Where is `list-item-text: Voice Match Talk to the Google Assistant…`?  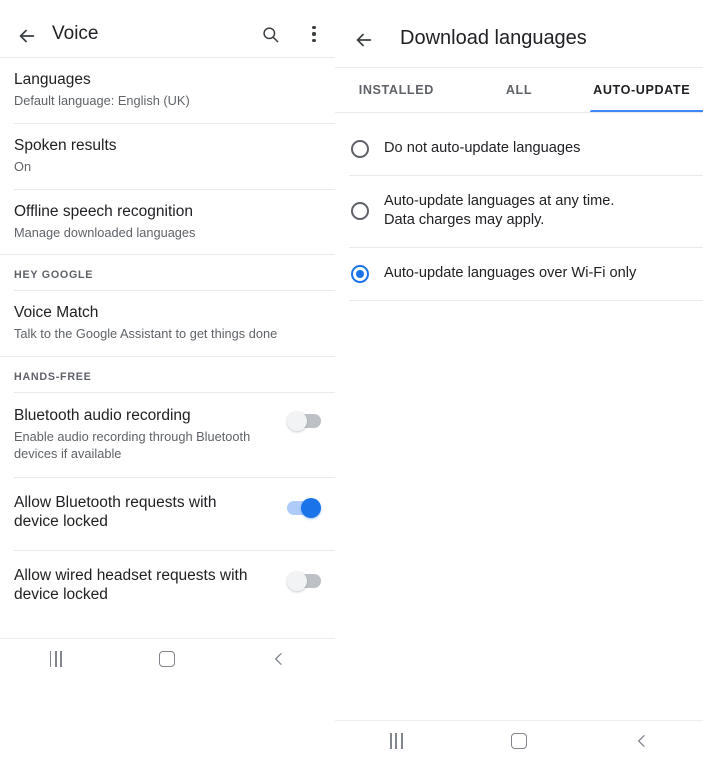
list-item-text: Voice Match Talk to the Google Assistant… is located at coordinates (167, 323).